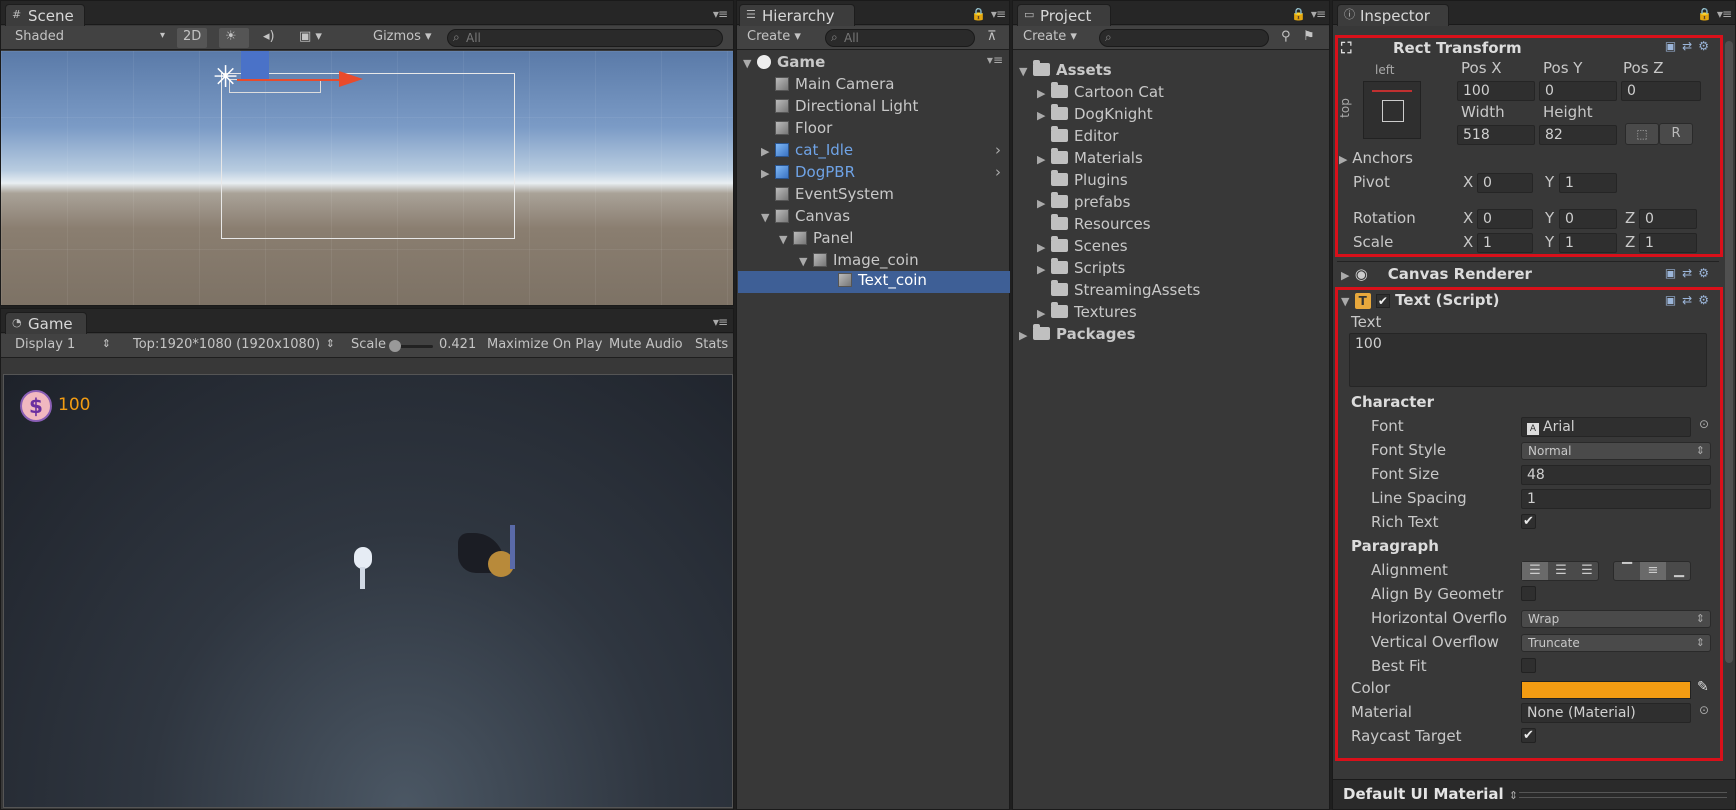 This screenshot has height=810, width=1736. What do you see at coordinates (1606, 427) in the screenshot?
I see `font-field: A Arial` at bounding box center [1606, 427].